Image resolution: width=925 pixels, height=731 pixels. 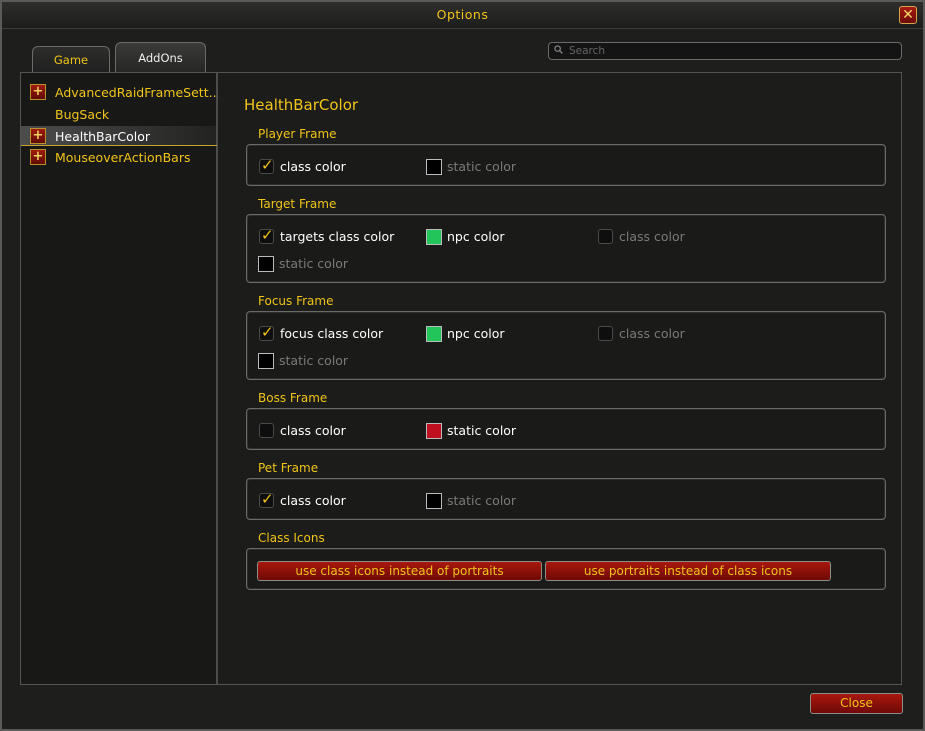 I want to click on focus-class-color-checkbox, so click(x=266, y=332).